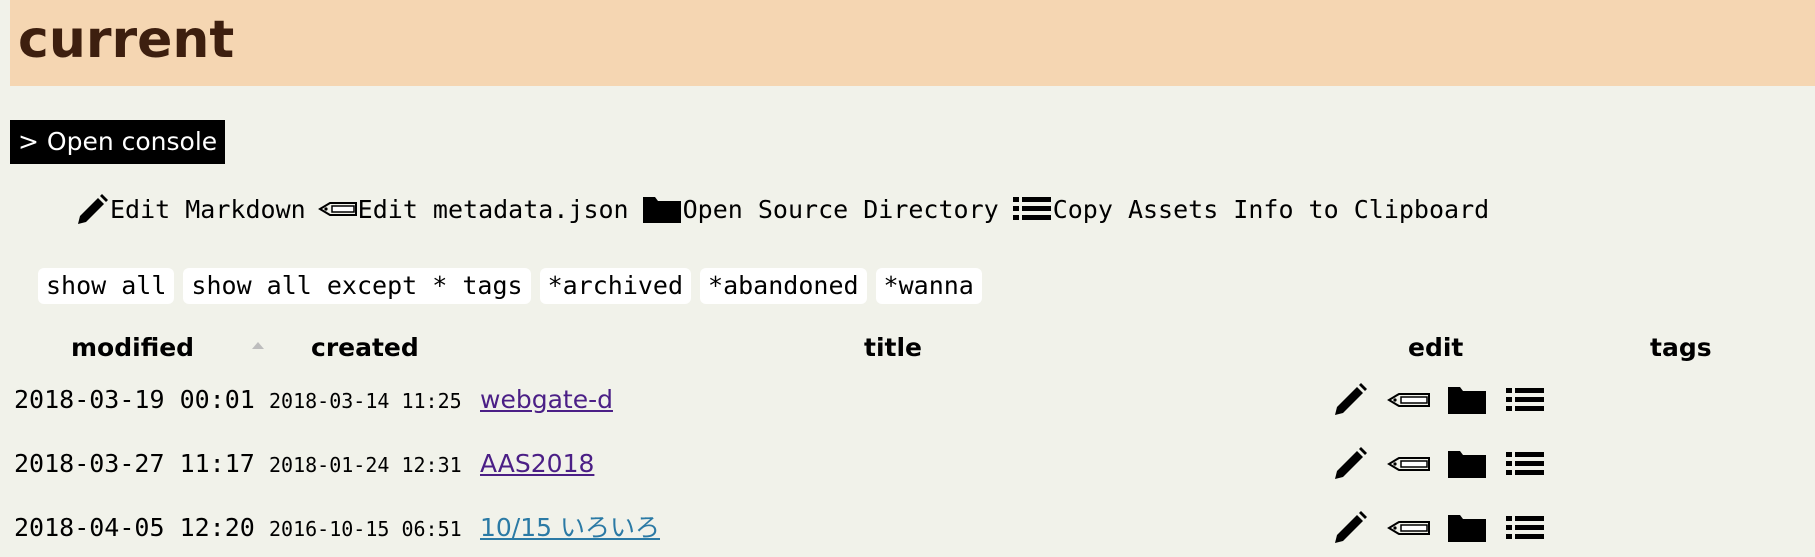 Image resolution: width=1815 pixels, height=557 pixels. What do you see at coordinates (365, 348) in the screenshot?
I see `column-header-created: created` at bounding box center [365, 348].